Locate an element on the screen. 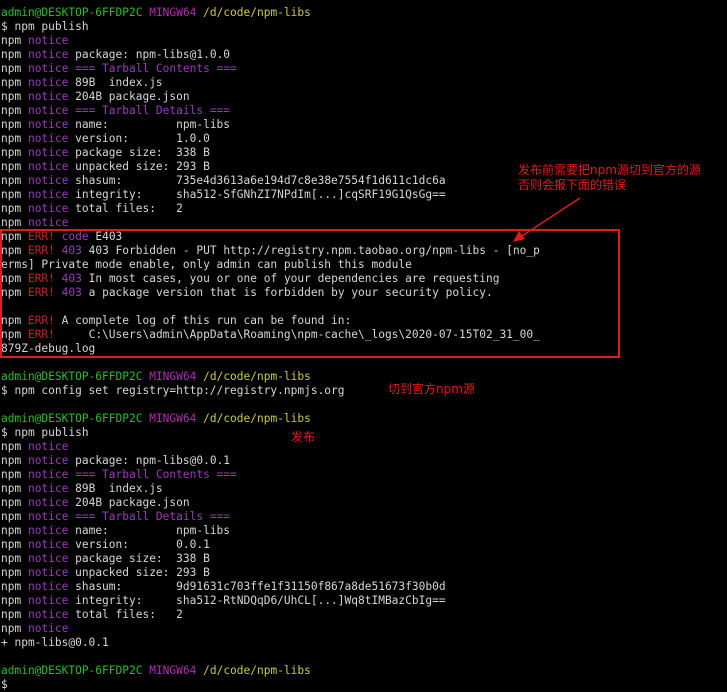 This screenshot has height=692, width=727. terminal-text-normal: $ npm publish is located at coordinates (45, 432).